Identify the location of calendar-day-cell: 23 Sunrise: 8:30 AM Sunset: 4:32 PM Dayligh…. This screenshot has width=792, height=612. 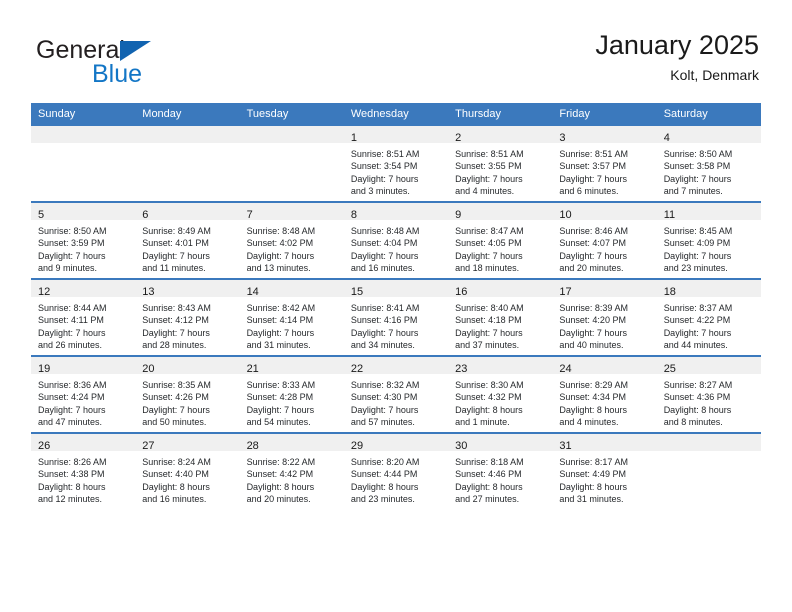
(500, 394).